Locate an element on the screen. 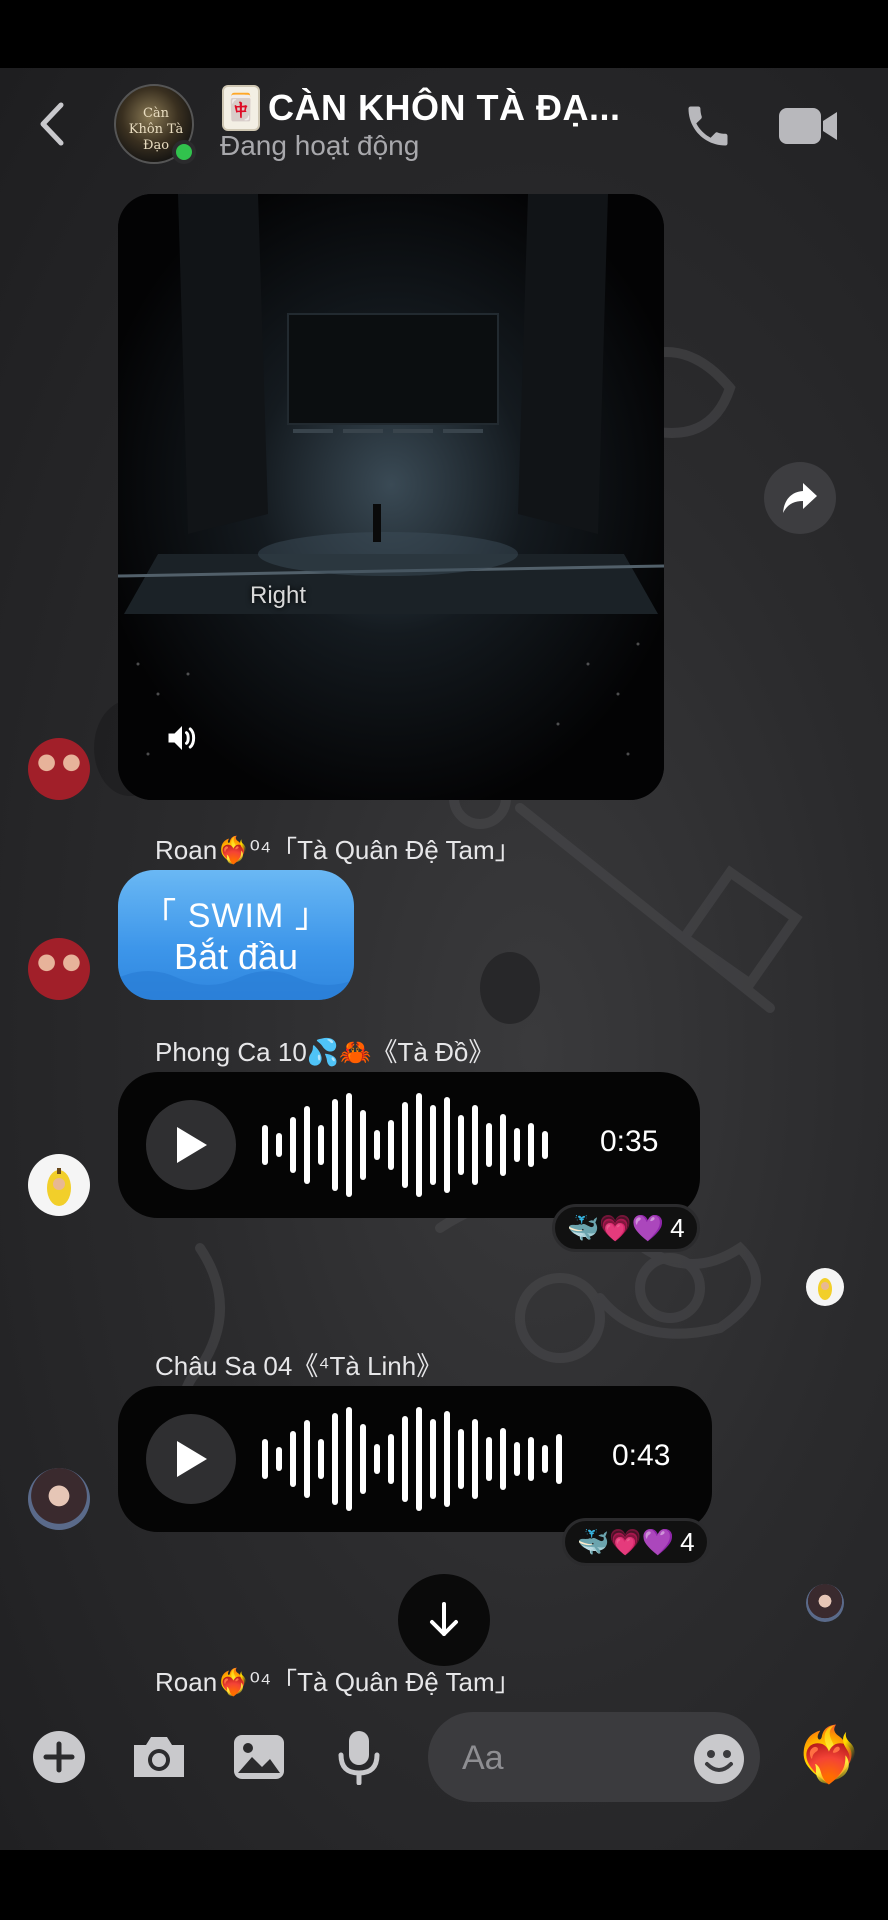 This screenshot has height=1920, width=888. forward-arrow-icon is located at coordinates (800, 498).